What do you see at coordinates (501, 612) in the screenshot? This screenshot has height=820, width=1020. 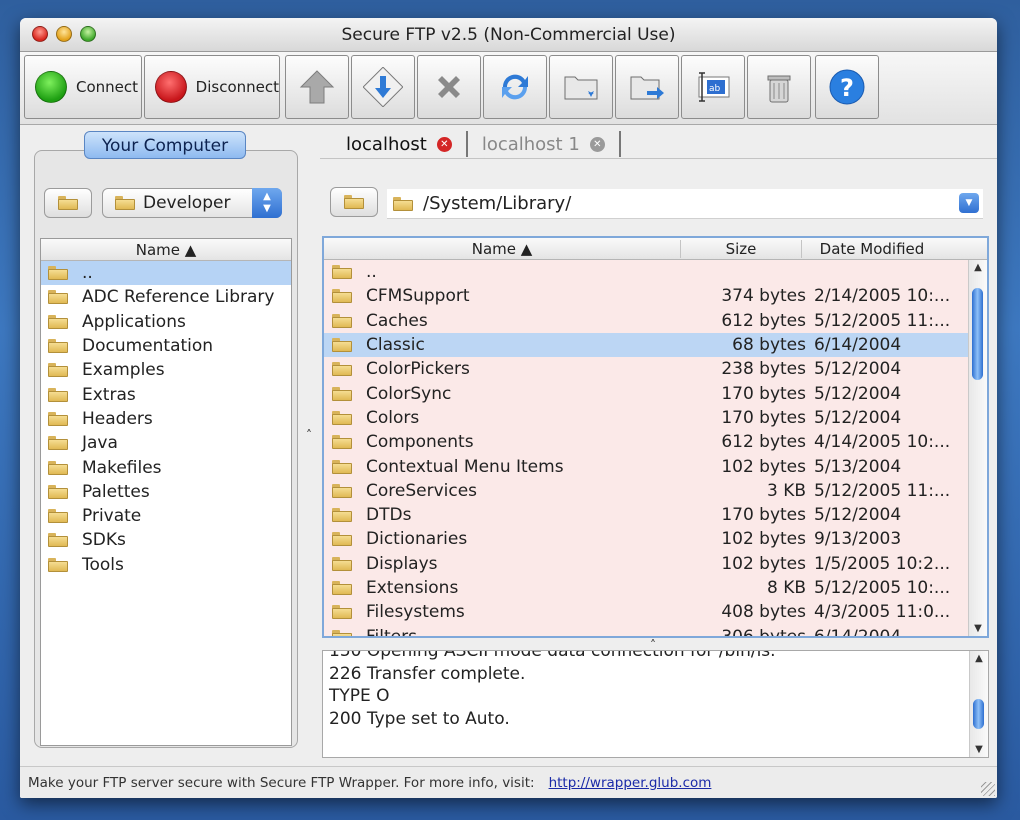 I see `cell-name: Filesystems` at bounding box center [501, 612].